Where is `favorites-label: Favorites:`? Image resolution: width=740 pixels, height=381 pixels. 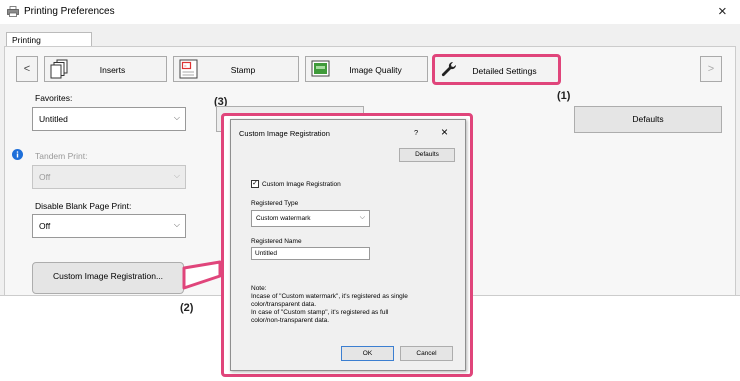
favorites-label: Favorites: is located at coordinates (54, 98).